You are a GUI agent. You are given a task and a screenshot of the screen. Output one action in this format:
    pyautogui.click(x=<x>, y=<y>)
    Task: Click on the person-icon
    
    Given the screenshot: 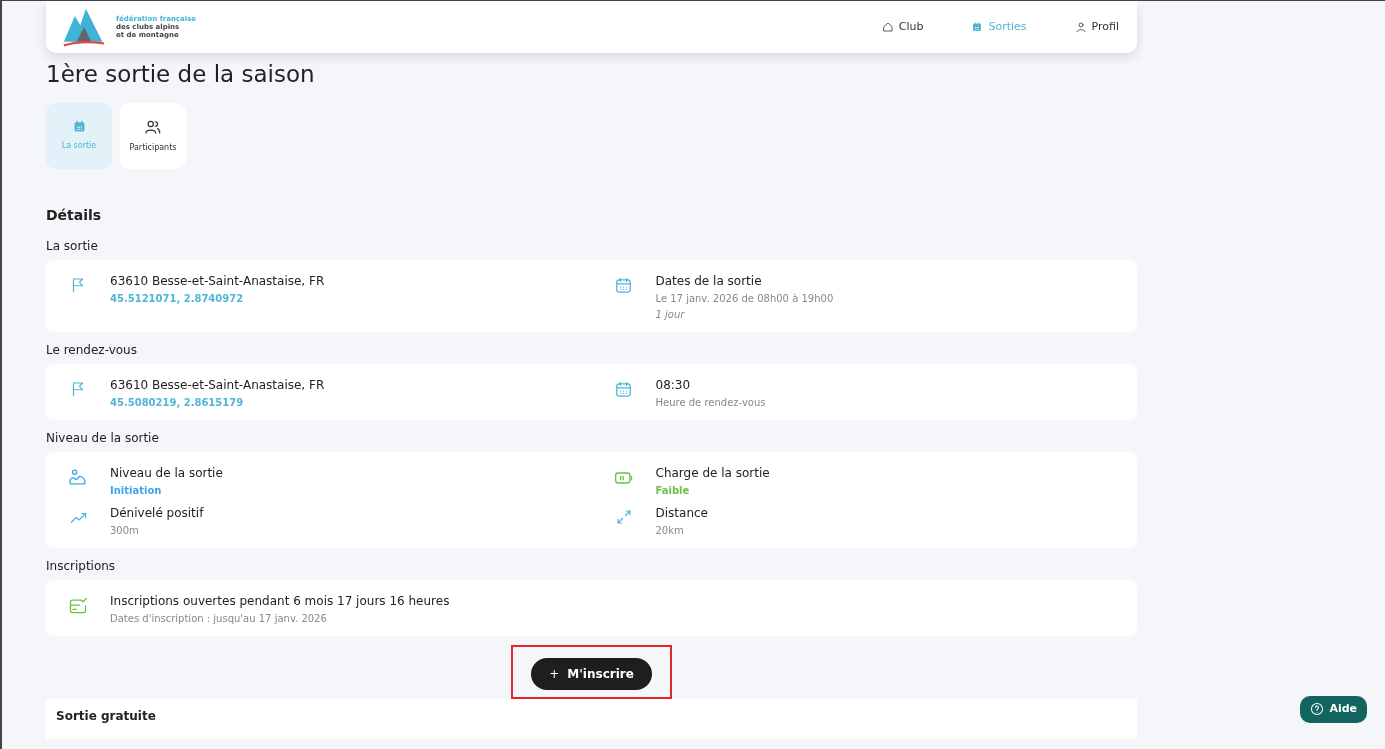 What is the action you would take?
    pyautogui.click(x=1080, y=27)
    